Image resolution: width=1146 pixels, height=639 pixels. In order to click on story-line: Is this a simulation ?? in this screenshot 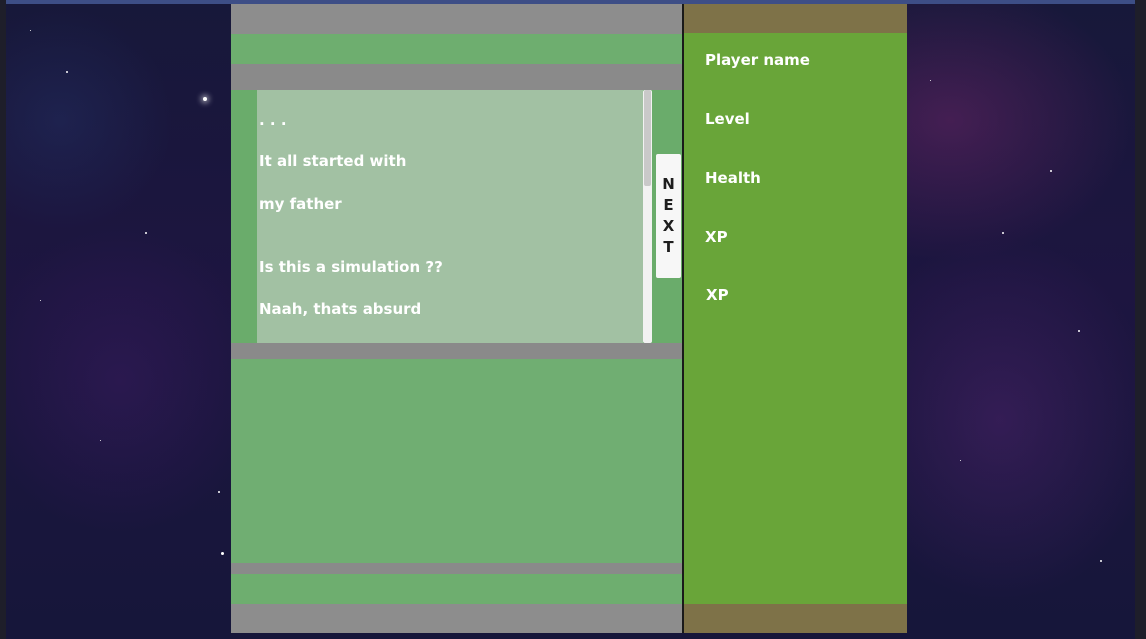, I will do `click(351, 267)`.